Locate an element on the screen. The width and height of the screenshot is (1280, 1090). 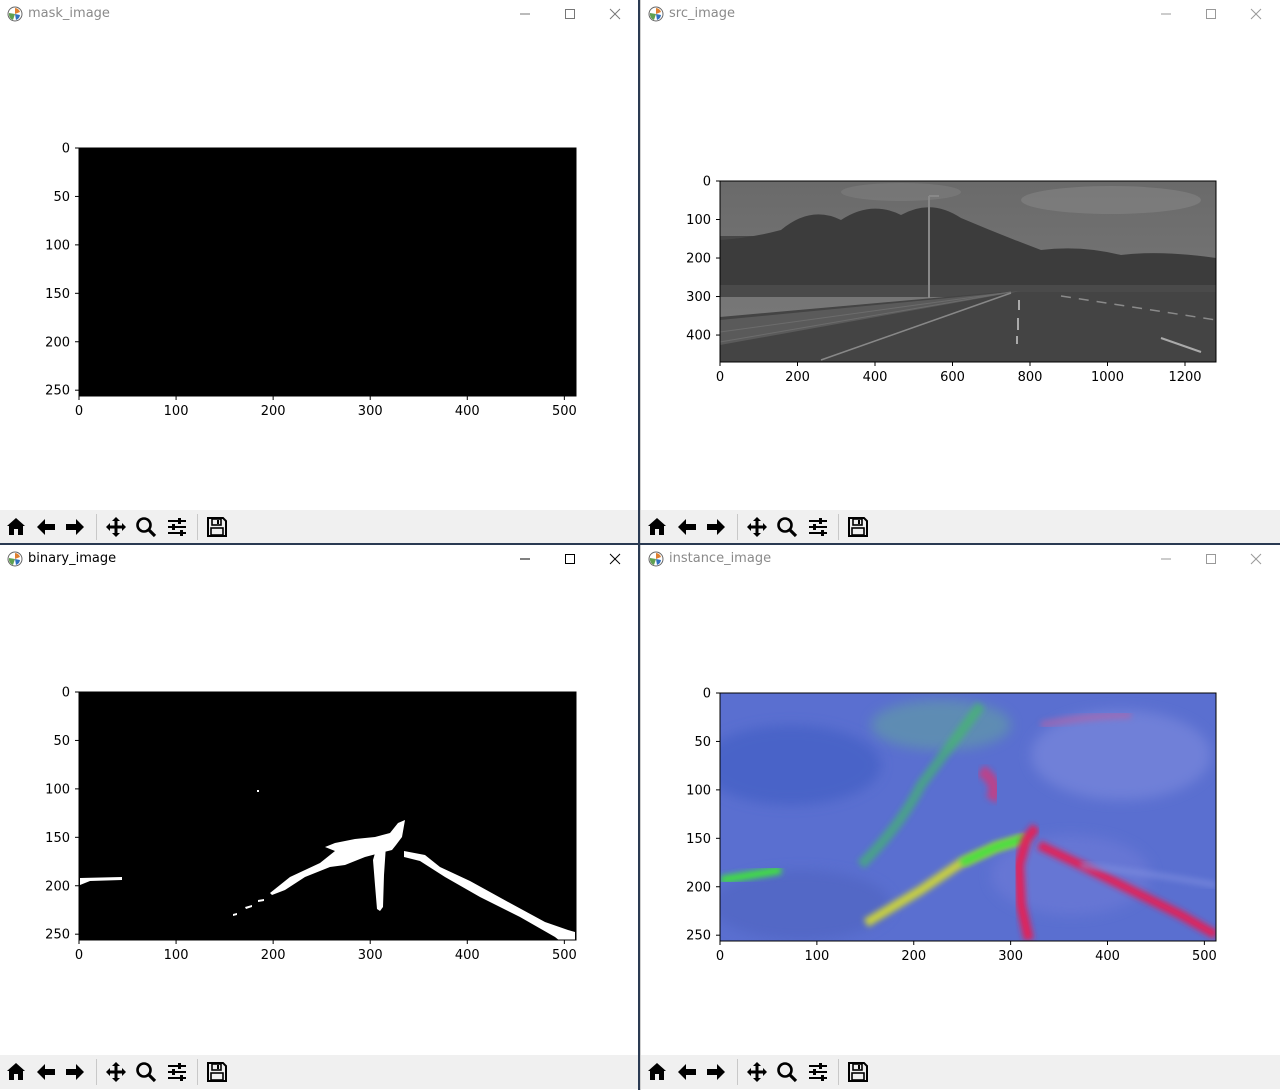
instance-embedding-image is located at coordinates (968, 817).